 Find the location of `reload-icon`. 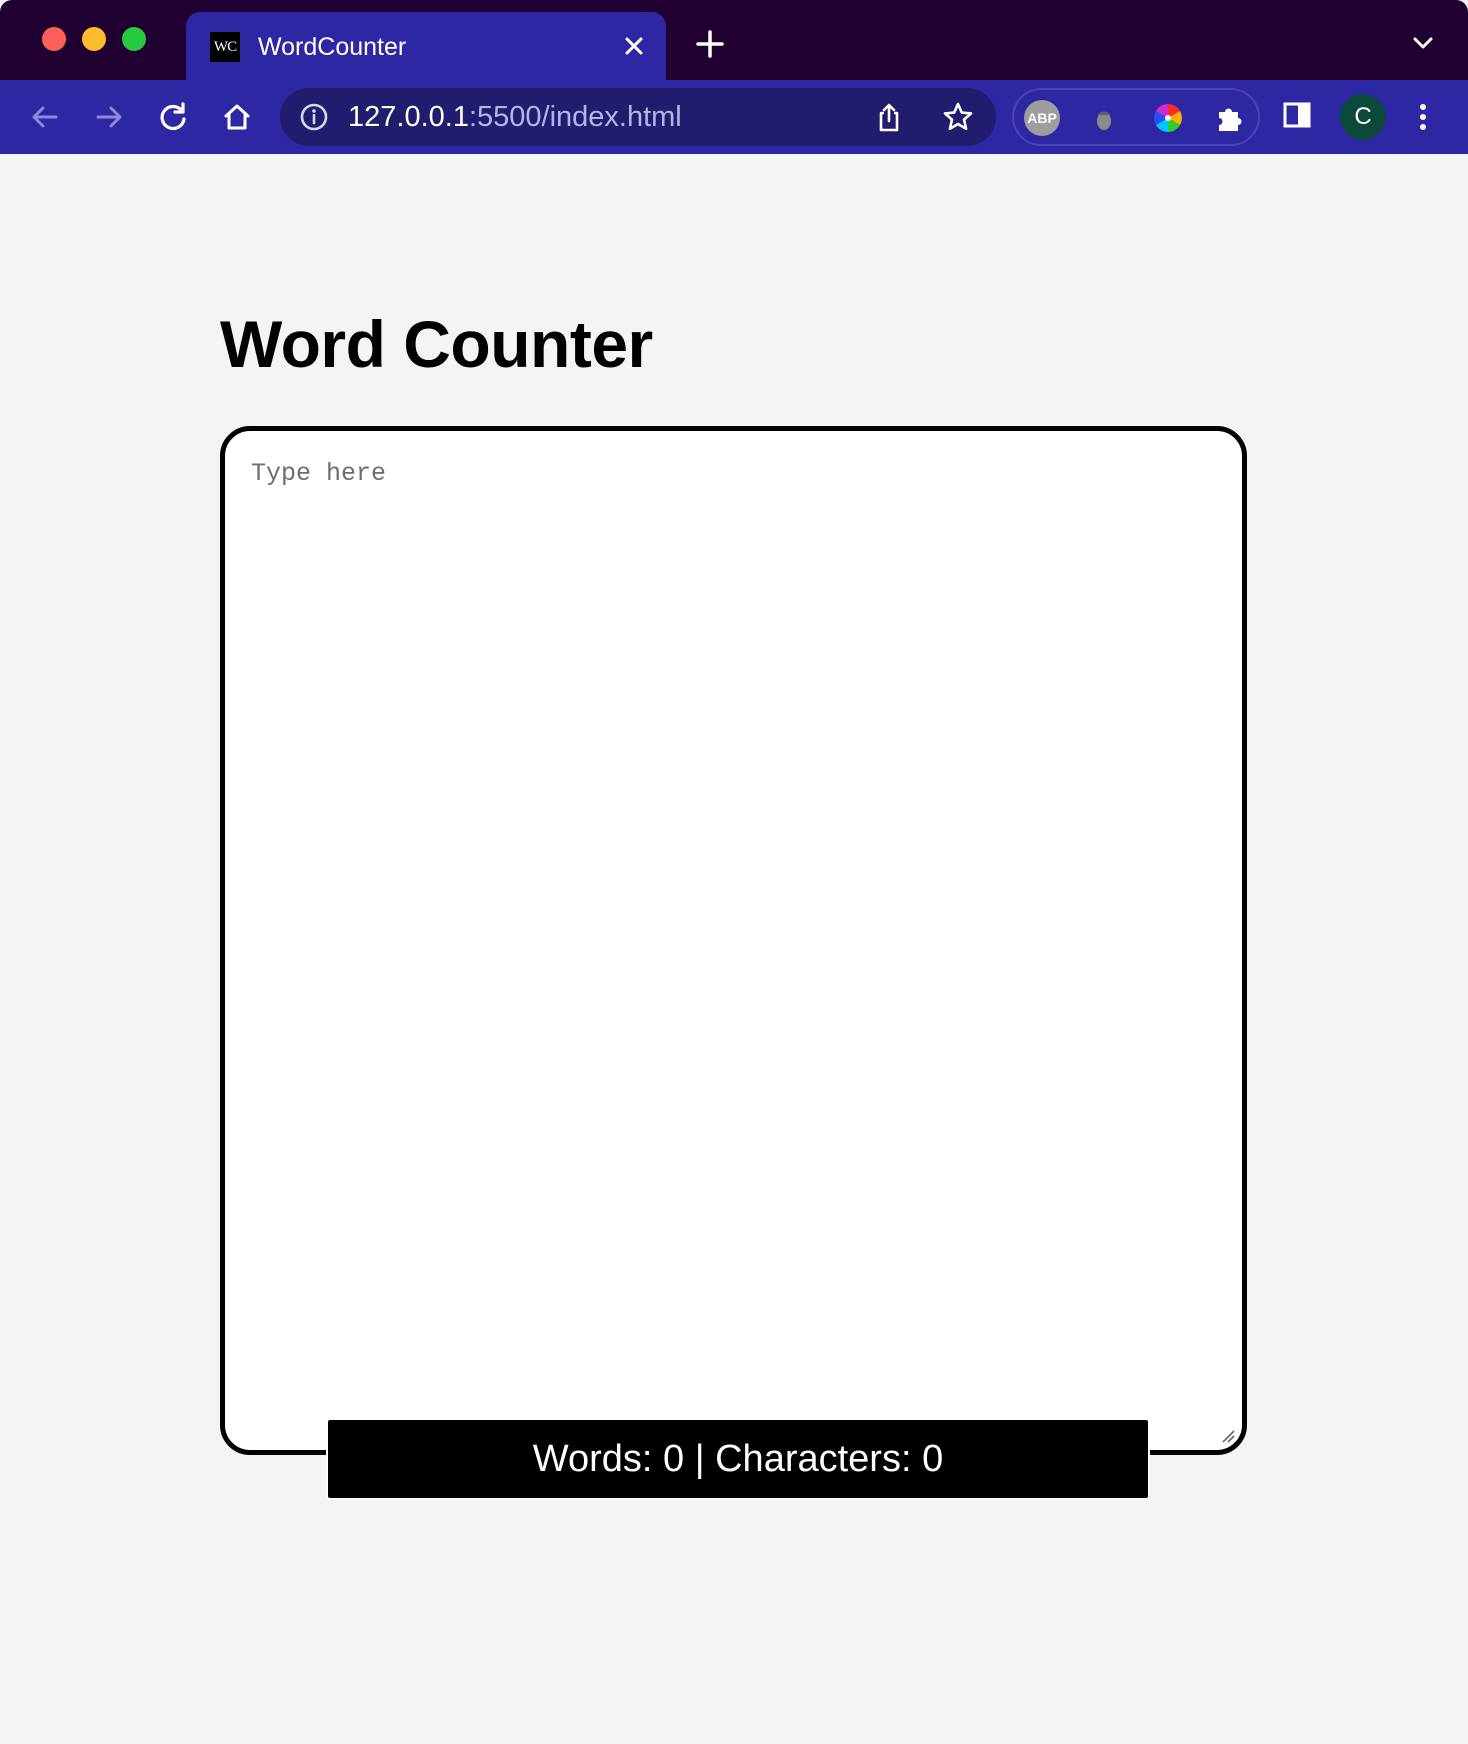

reload-icon is located at coordinates (173, 117).